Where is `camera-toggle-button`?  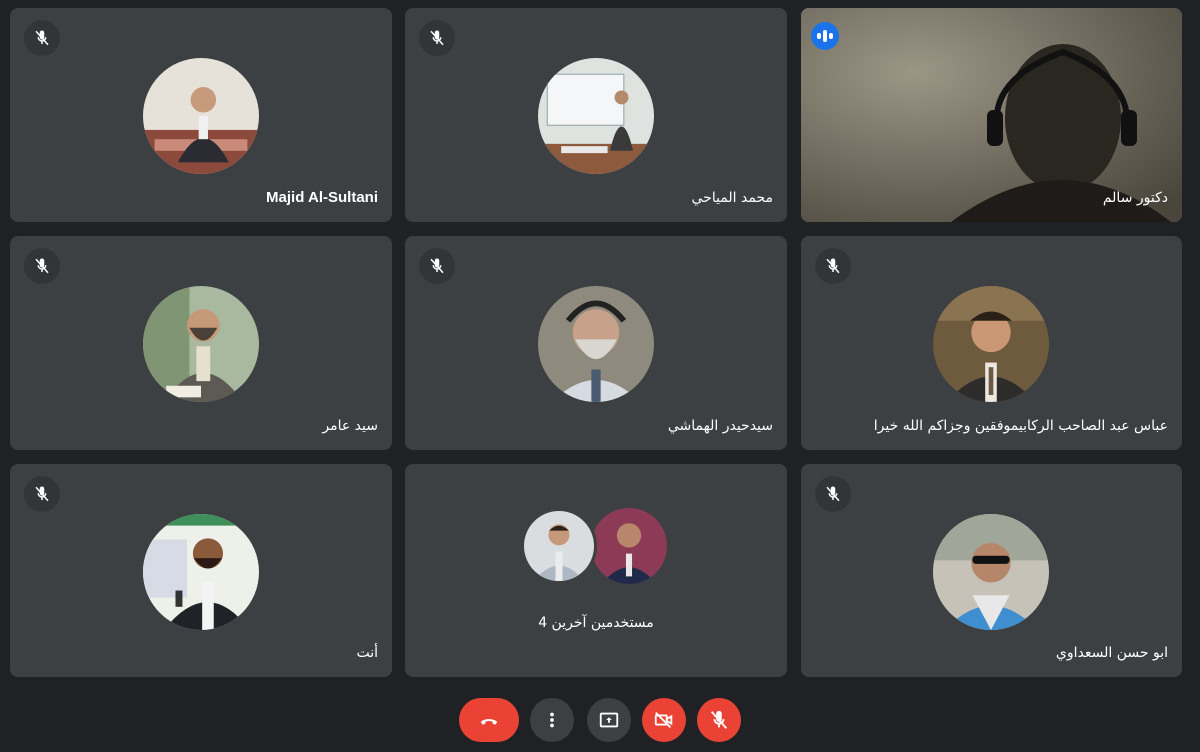 camera-toggle-button is located at coordinates (664, 720).